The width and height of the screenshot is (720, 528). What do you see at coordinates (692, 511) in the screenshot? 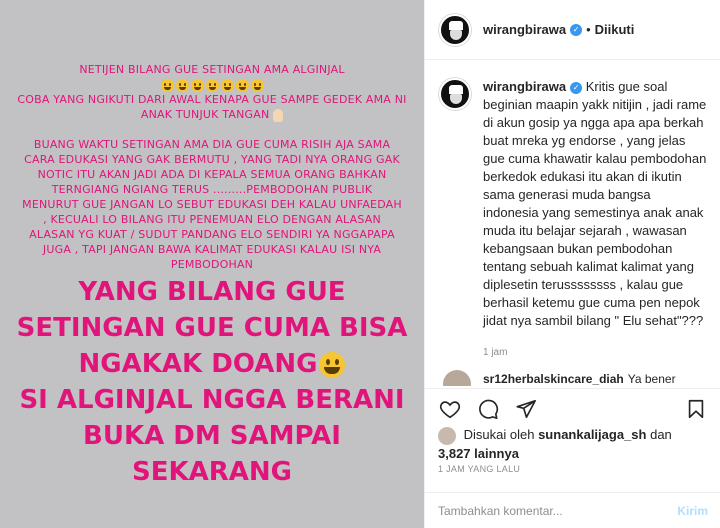
I see `send-button: Kirim` at bounding box center [692, 511].